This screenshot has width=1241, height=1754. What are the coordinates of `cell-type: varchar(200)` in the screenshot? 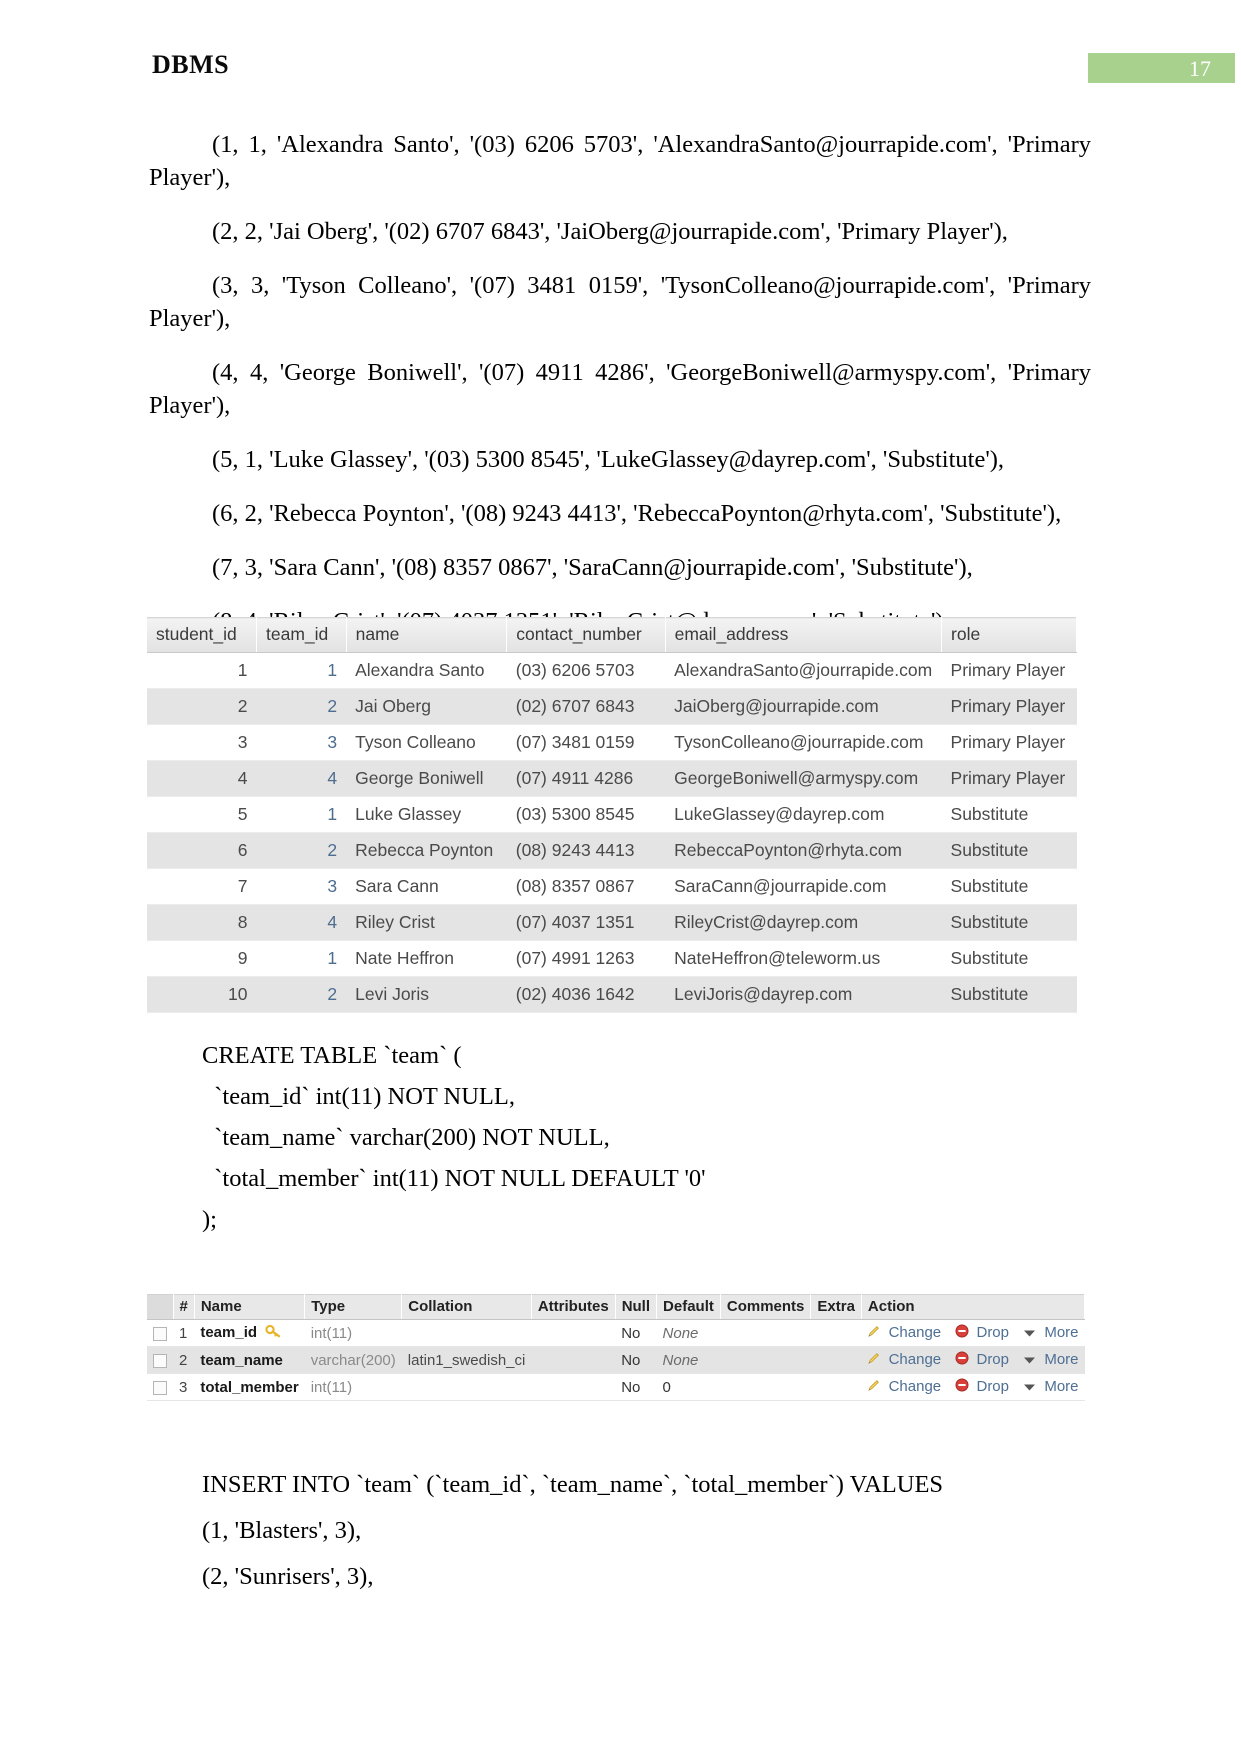 It's located at (353, 1360).